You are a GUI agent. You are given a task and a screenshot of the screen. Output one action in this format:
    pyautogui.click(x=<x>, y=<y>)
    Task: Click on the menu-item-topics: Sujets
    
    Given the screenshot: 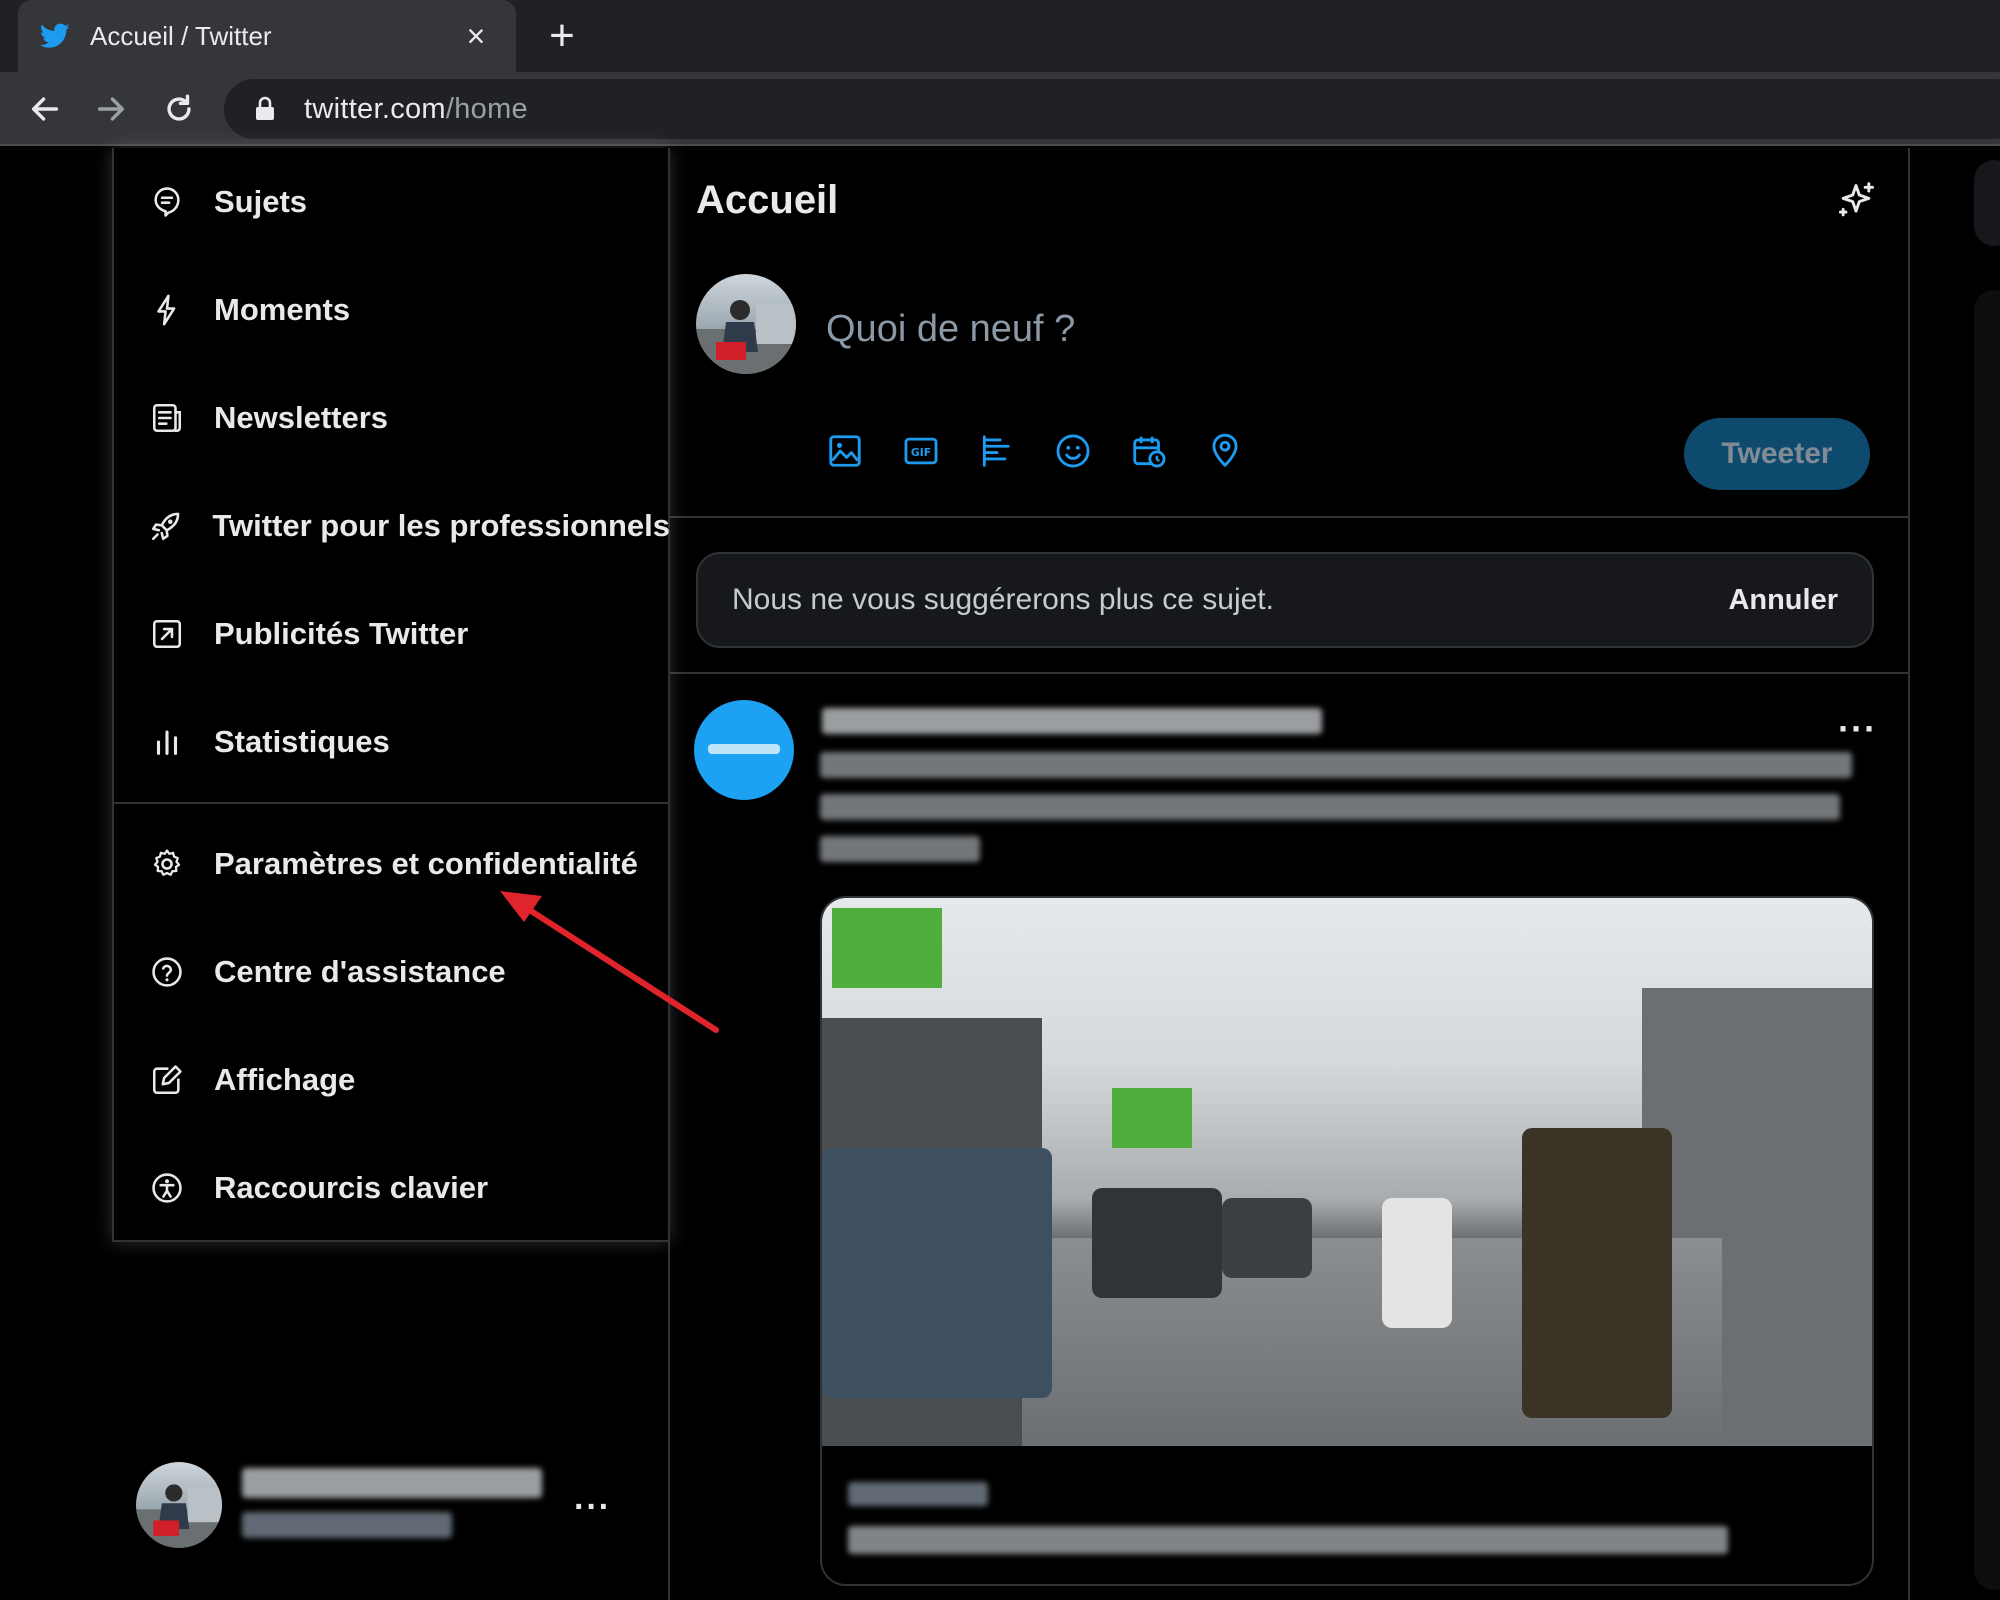 What is the action you would take?
    pyautogui.click(x=392, y=202)
    